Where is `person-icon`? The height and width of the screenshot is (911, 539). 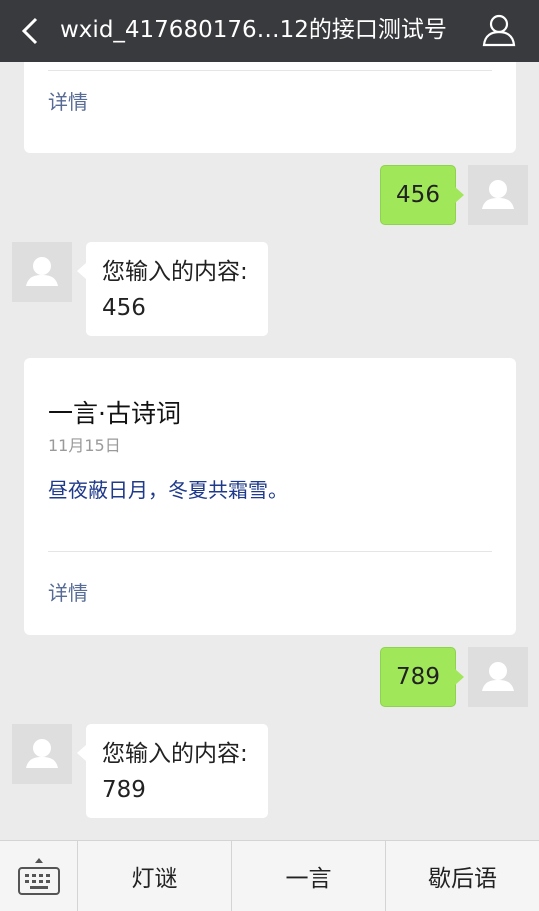 person-icon is located at coordinates (499, 30).